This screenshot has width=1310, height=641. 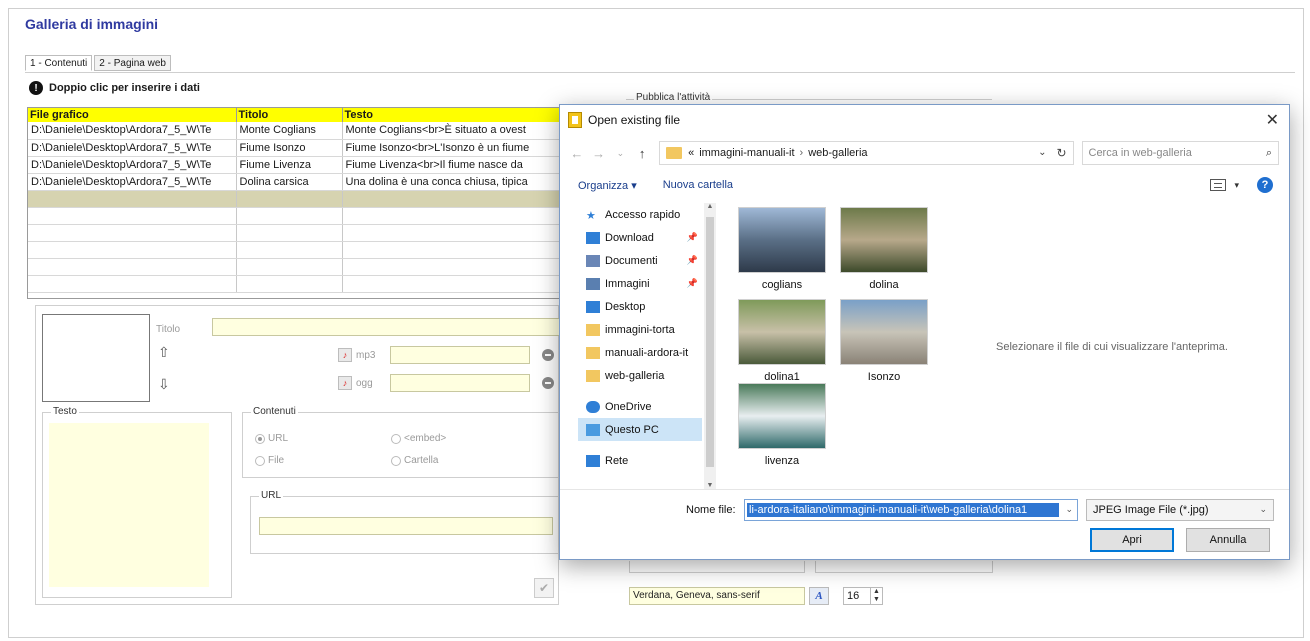 I want to click on cell-testo: Fiume Livenza<br>Il fiume nasce da, so click(x=454, y=165).